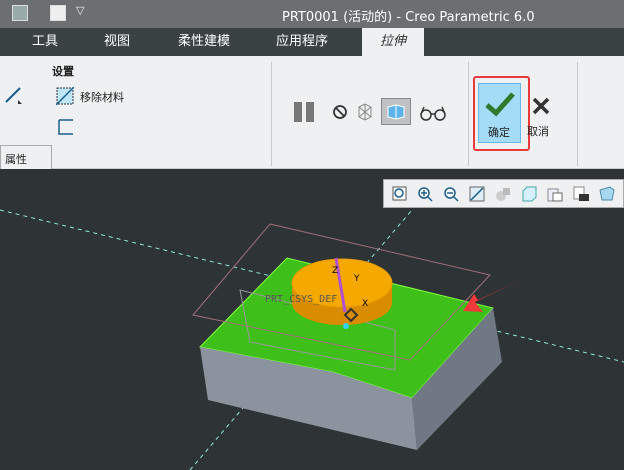  What do you see at coordinates (117, 42) in the screenshot?
I see `tab-view: 视图` at bounding box center [117, 42].